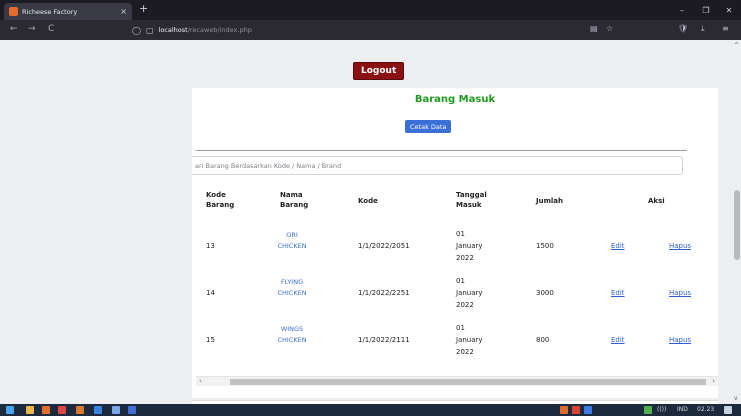 Image resolution: width=741 pixels, height=416 pixels. Describe the element at coordinates (173, 30) in the screenshot. I see `url-host: localhost` at that location.